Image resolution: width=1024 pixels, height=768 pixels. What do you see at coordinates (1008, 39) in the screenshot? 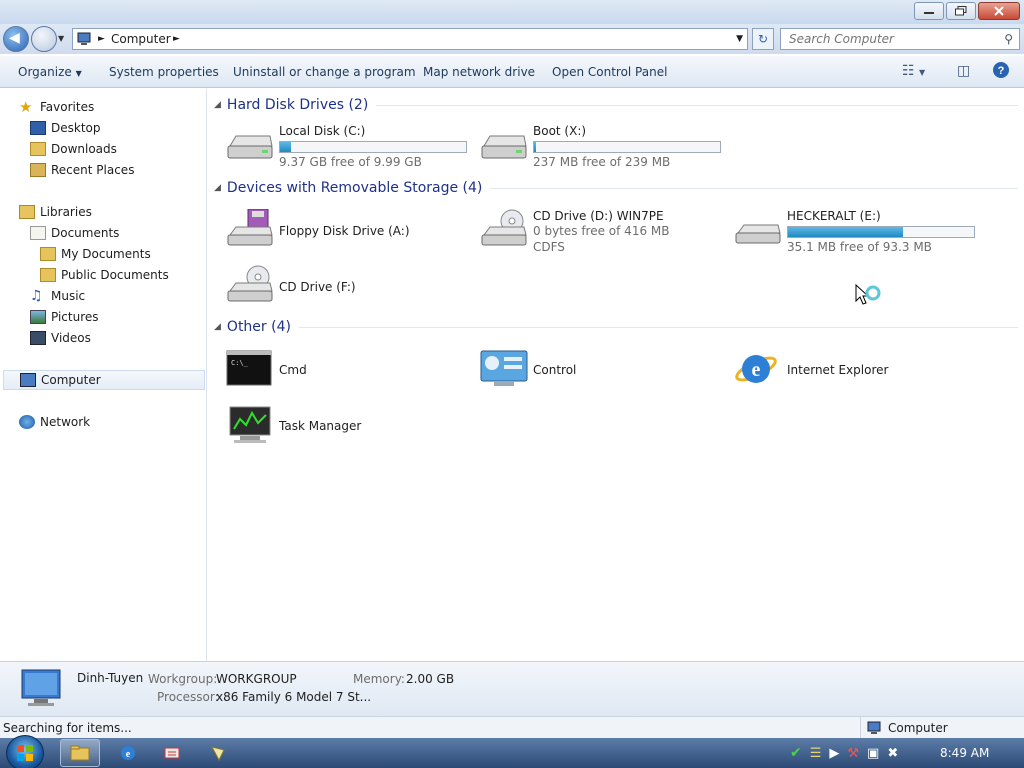
I see `search-icon: ⚲` at bounding box center [1008, 39].